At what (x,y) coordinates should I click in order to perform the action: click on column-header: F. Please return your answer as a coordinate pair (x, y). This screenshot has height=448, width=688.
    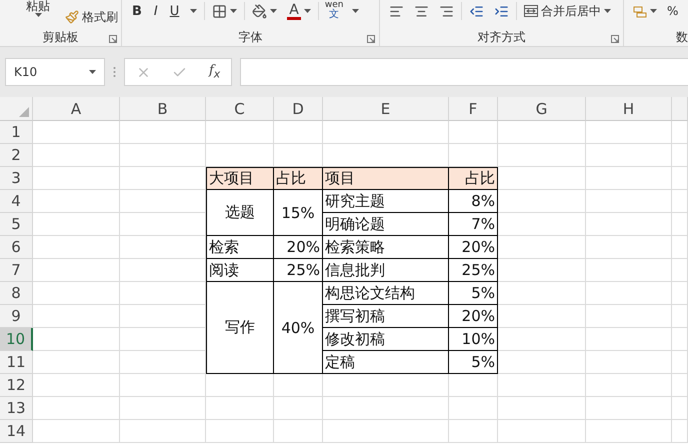
    Looking at the image, I should click on (473, 109).